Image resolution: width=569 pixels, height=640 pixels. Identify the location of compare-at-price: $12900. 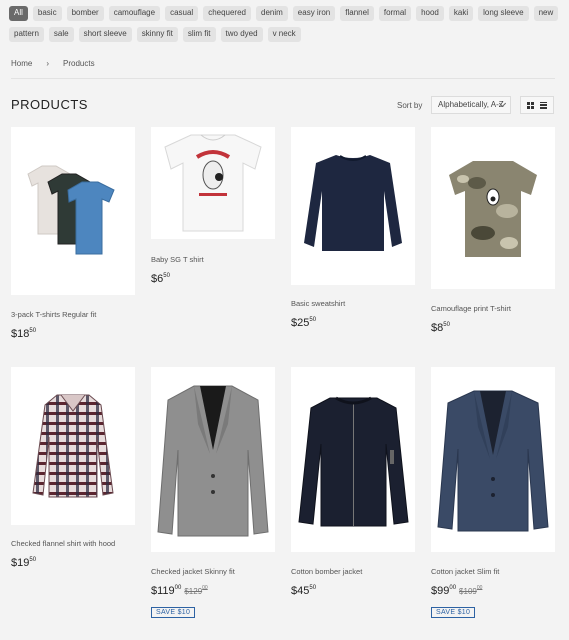
(196, 590).